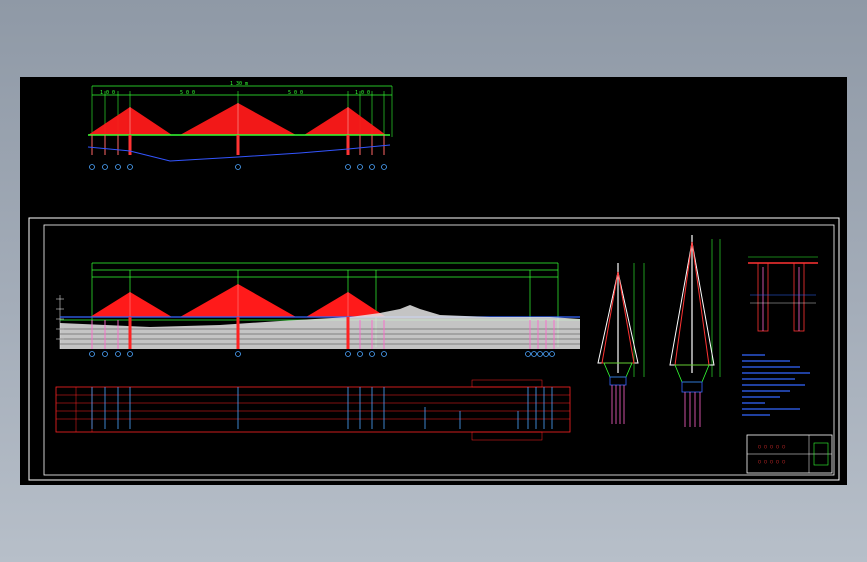 The image size is (867, 562). I want to click on design-notes, so click(776, 385).